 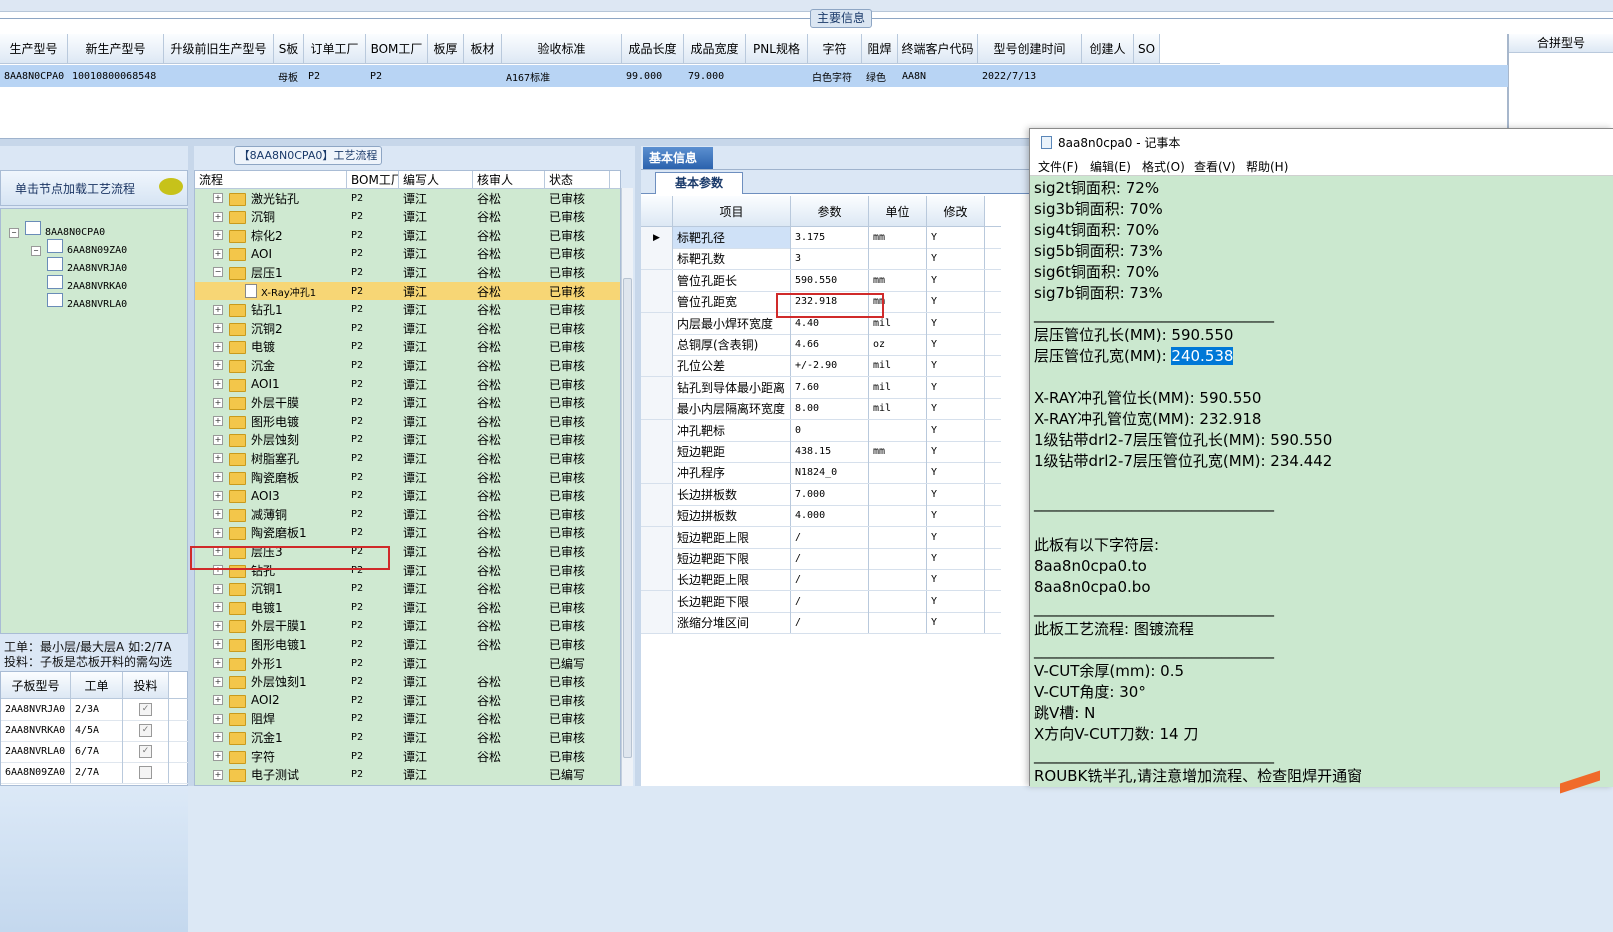 What do you see at coordinates (830, 237) in the screenshot?
I see `basic-value-cell: 3.175` at bounding box center [830, 237].